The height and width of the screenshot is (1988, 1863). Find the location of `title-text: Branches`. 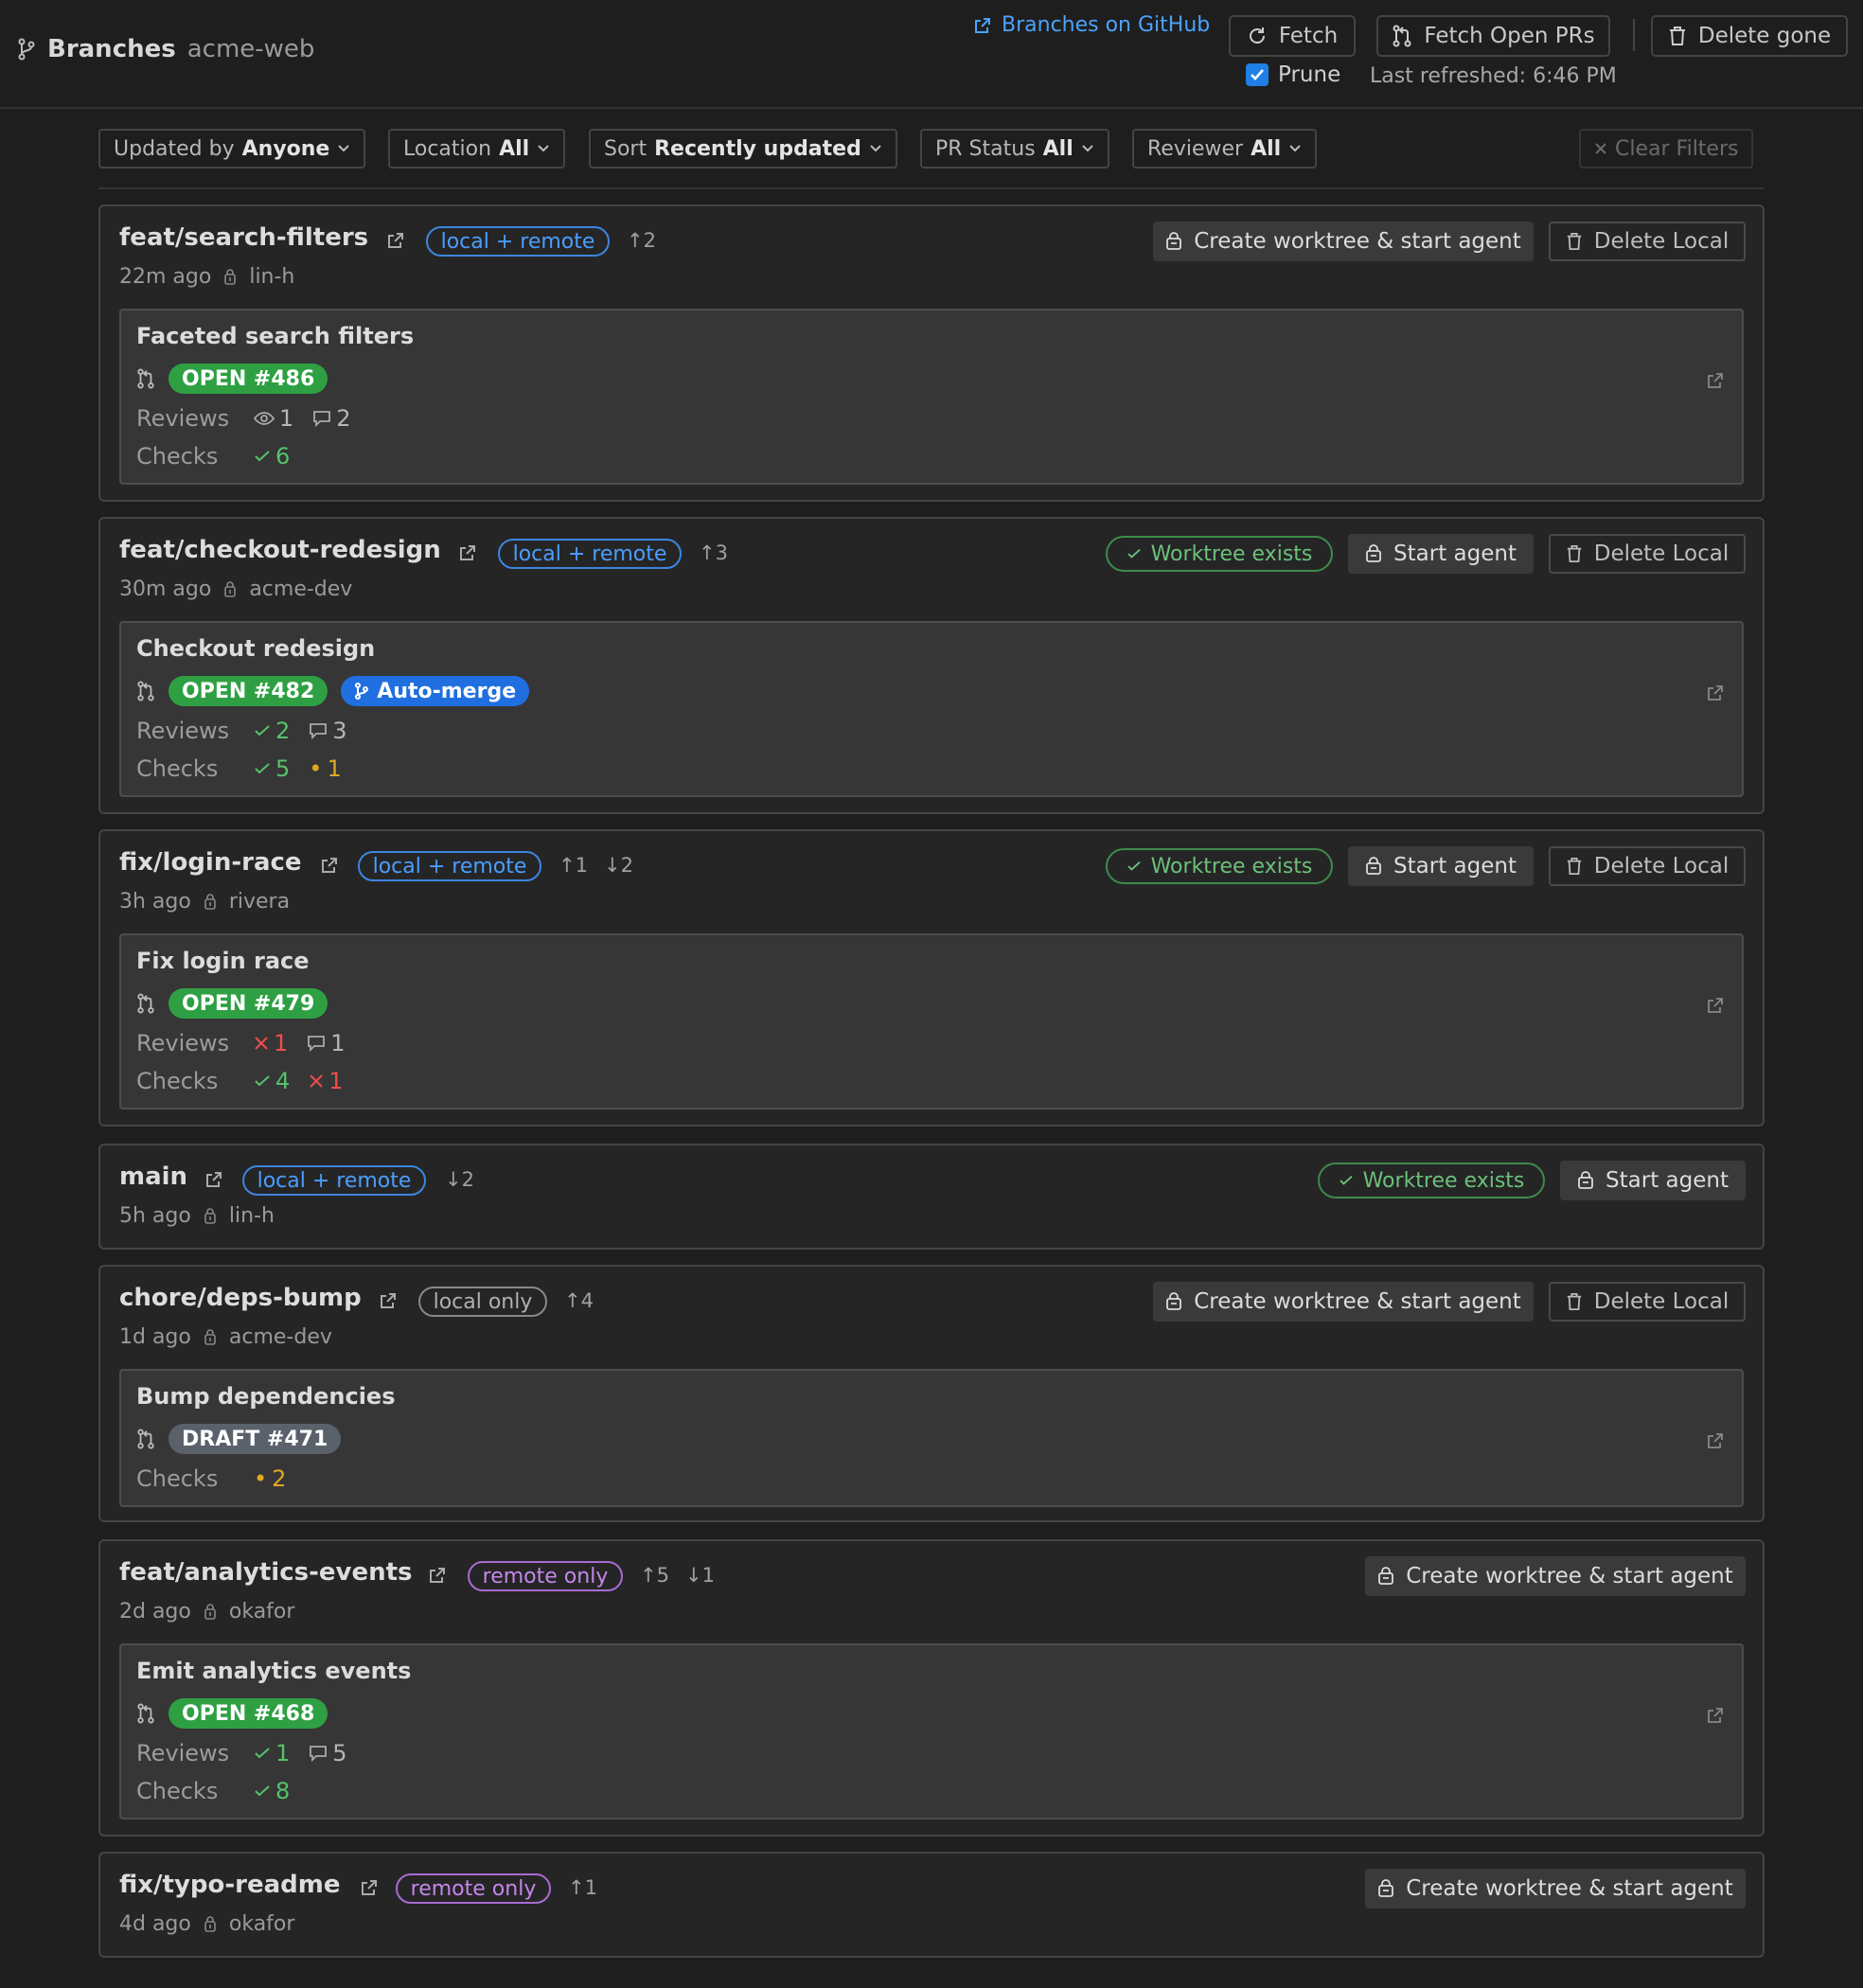

title-text: Branches is located at coordinates (111, 49).